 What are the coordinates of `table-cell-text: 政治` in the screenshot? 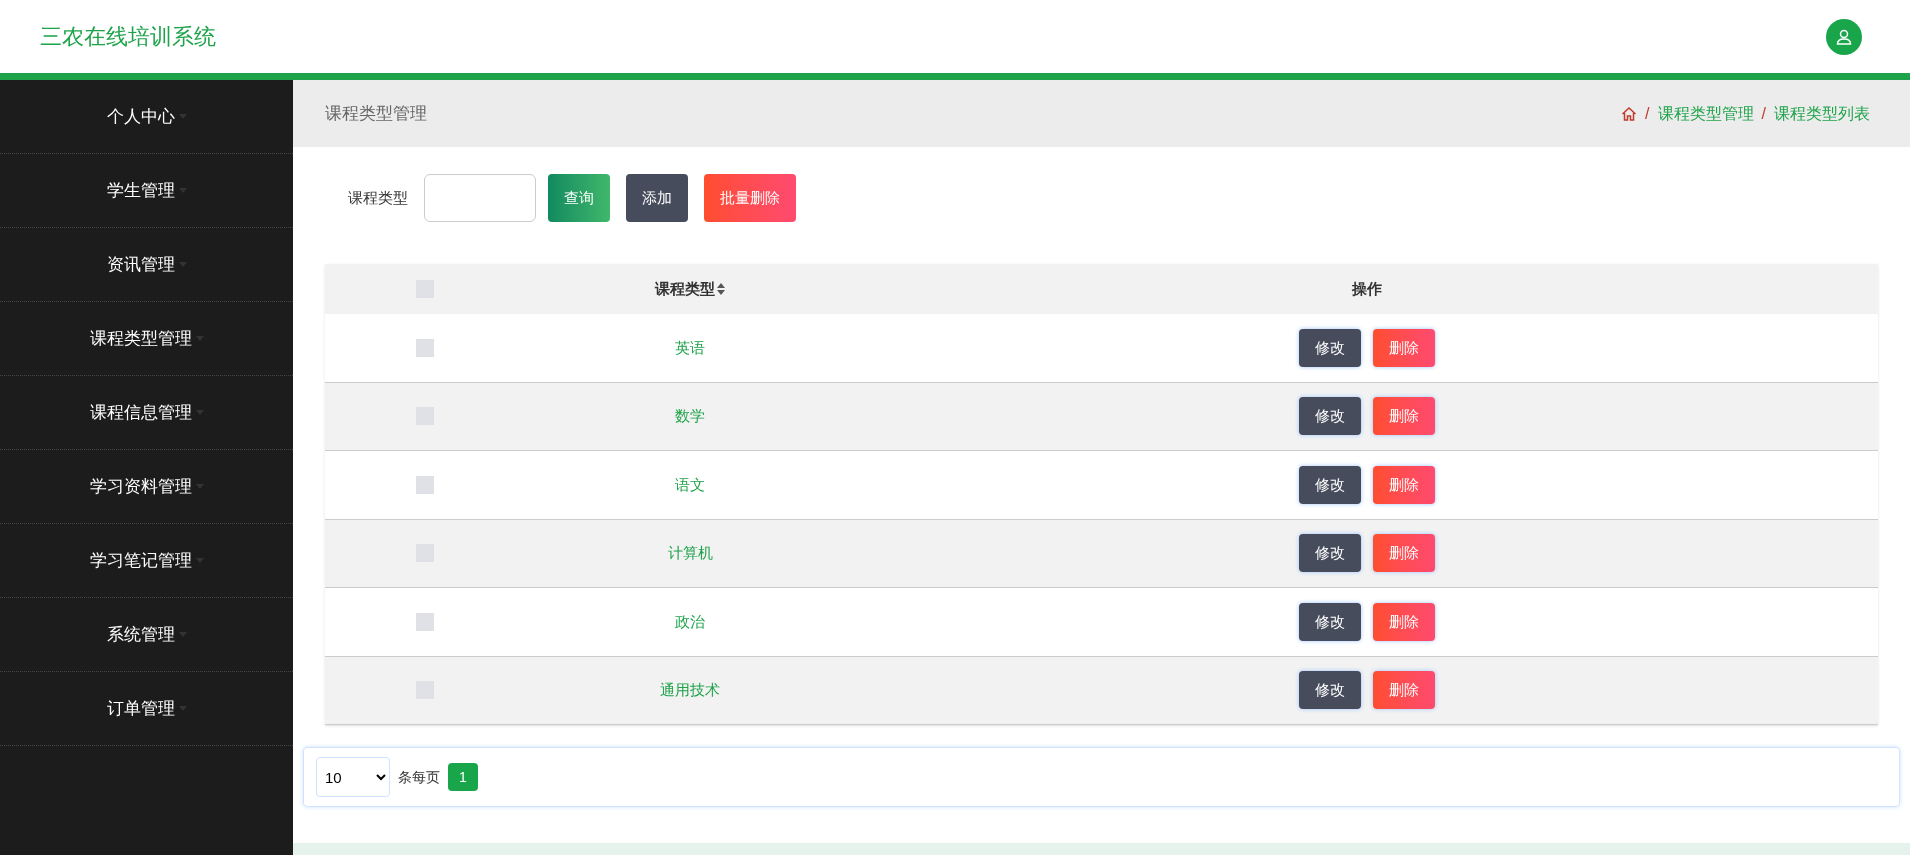 It's located at (690, 621).